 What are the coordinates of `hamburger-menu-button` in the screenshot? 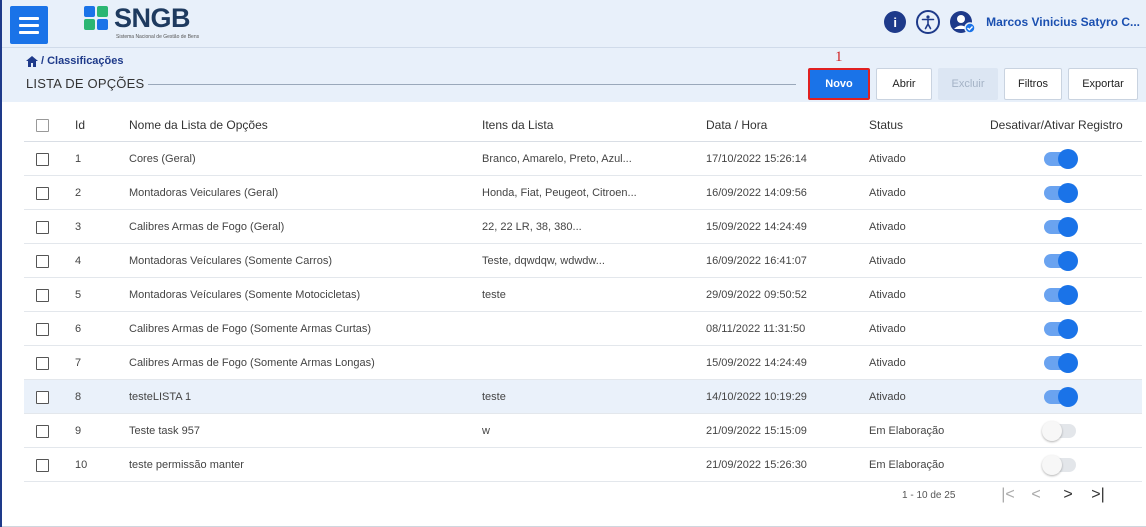 It's located at (29, 25).